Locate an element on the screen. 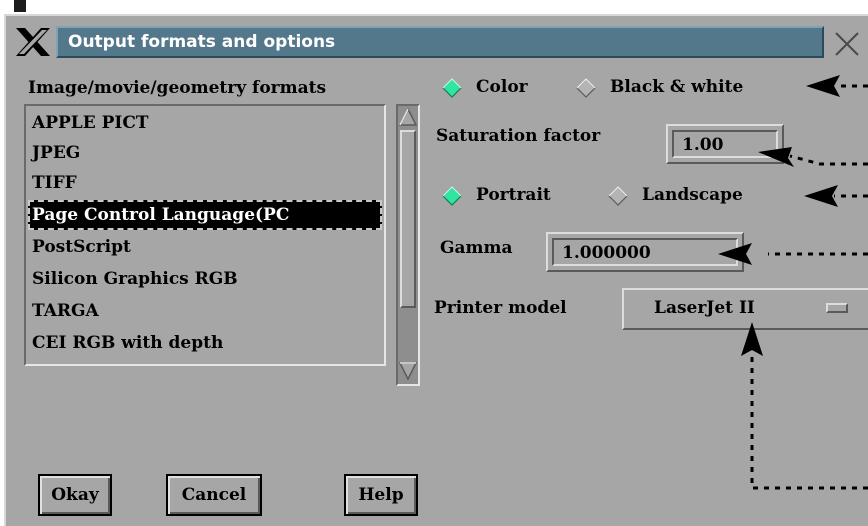 This screenshot has height=526, width=868. printer-model-label: Printer model is located at coordinates (500, 308).